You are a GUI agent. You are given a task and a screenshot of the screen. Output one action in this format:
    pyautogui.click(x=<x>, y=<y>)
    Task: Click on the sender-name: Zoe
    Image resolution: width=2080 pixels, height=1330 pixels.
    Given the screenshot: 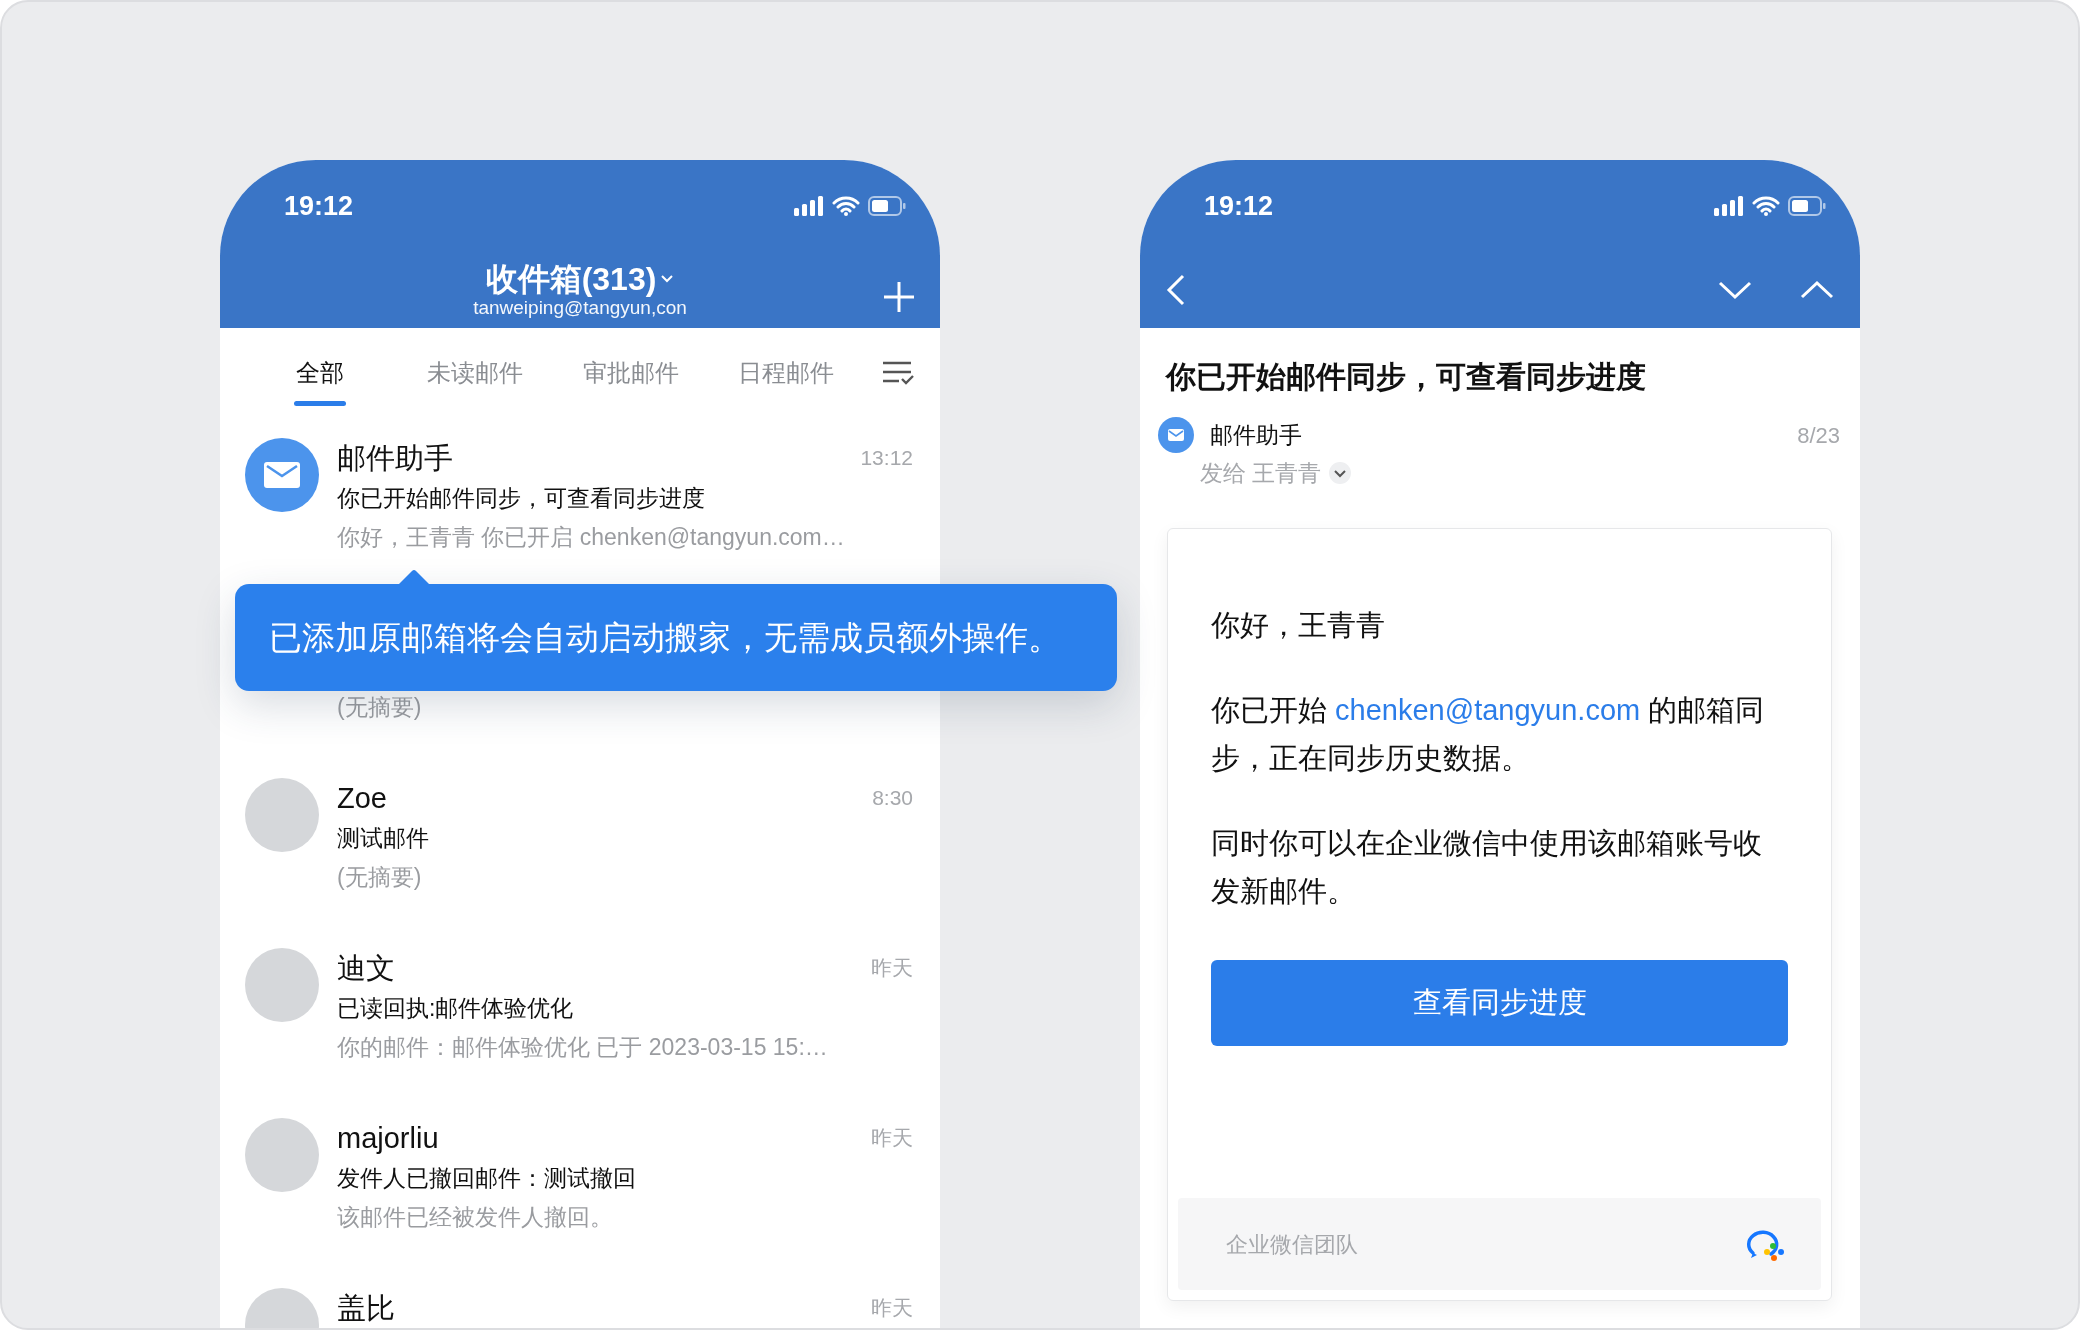 What is the action you would take?
    pyautogui.click(x=362, y=798)
    